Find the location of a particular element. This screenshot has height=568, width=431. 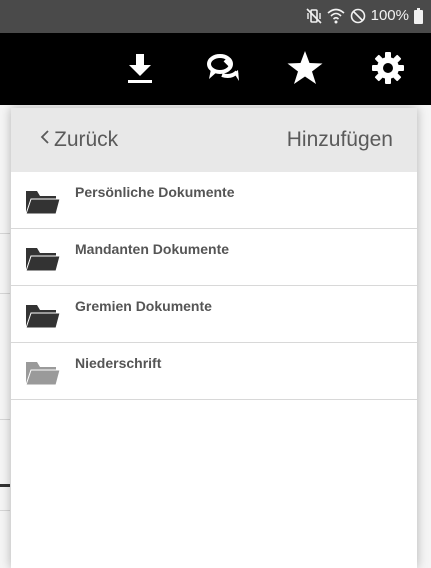

wifi-icon is located at coordinates (336, 16).